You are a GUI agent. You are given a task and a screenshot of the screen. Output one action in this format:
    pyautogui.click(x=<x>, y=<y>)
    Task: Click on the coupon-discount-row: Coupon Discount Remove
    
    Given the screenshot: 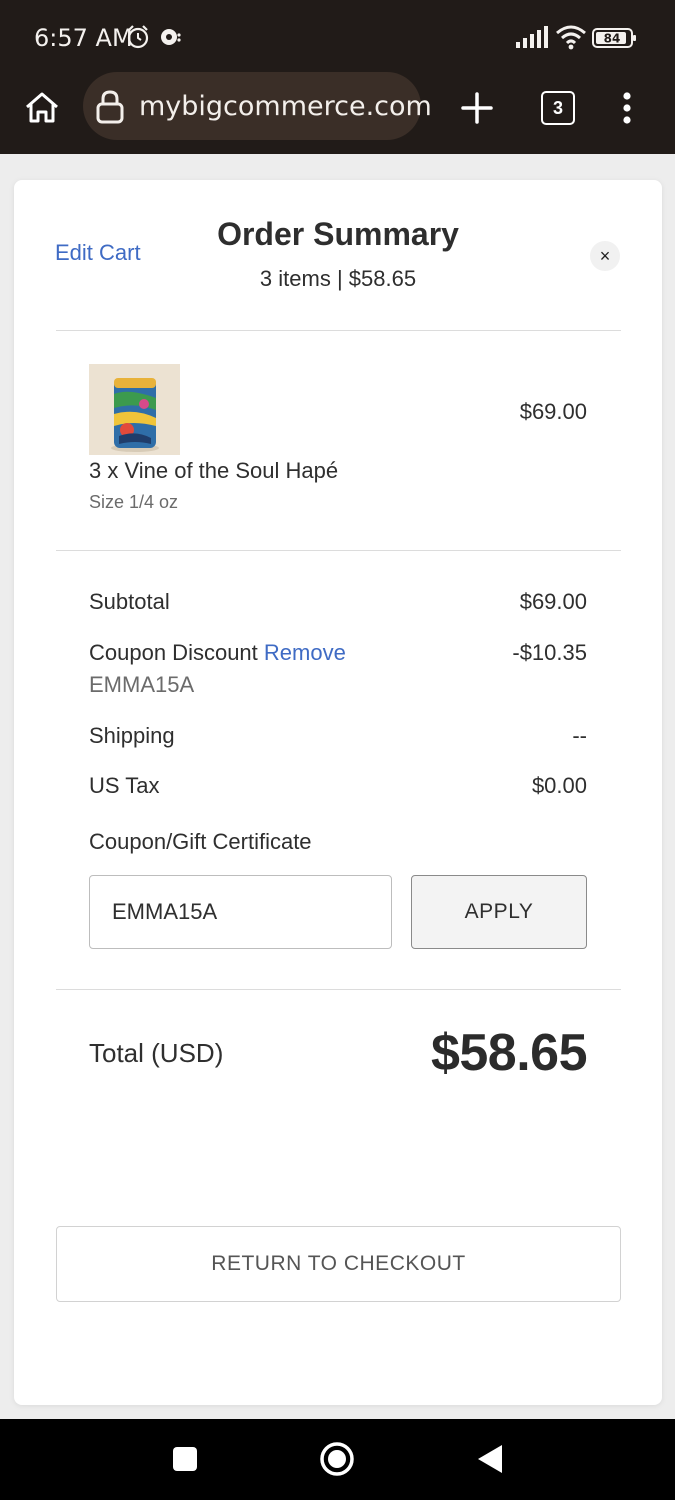 What is the action you would take?
    pyautogui.click(x=217, y=653)
    